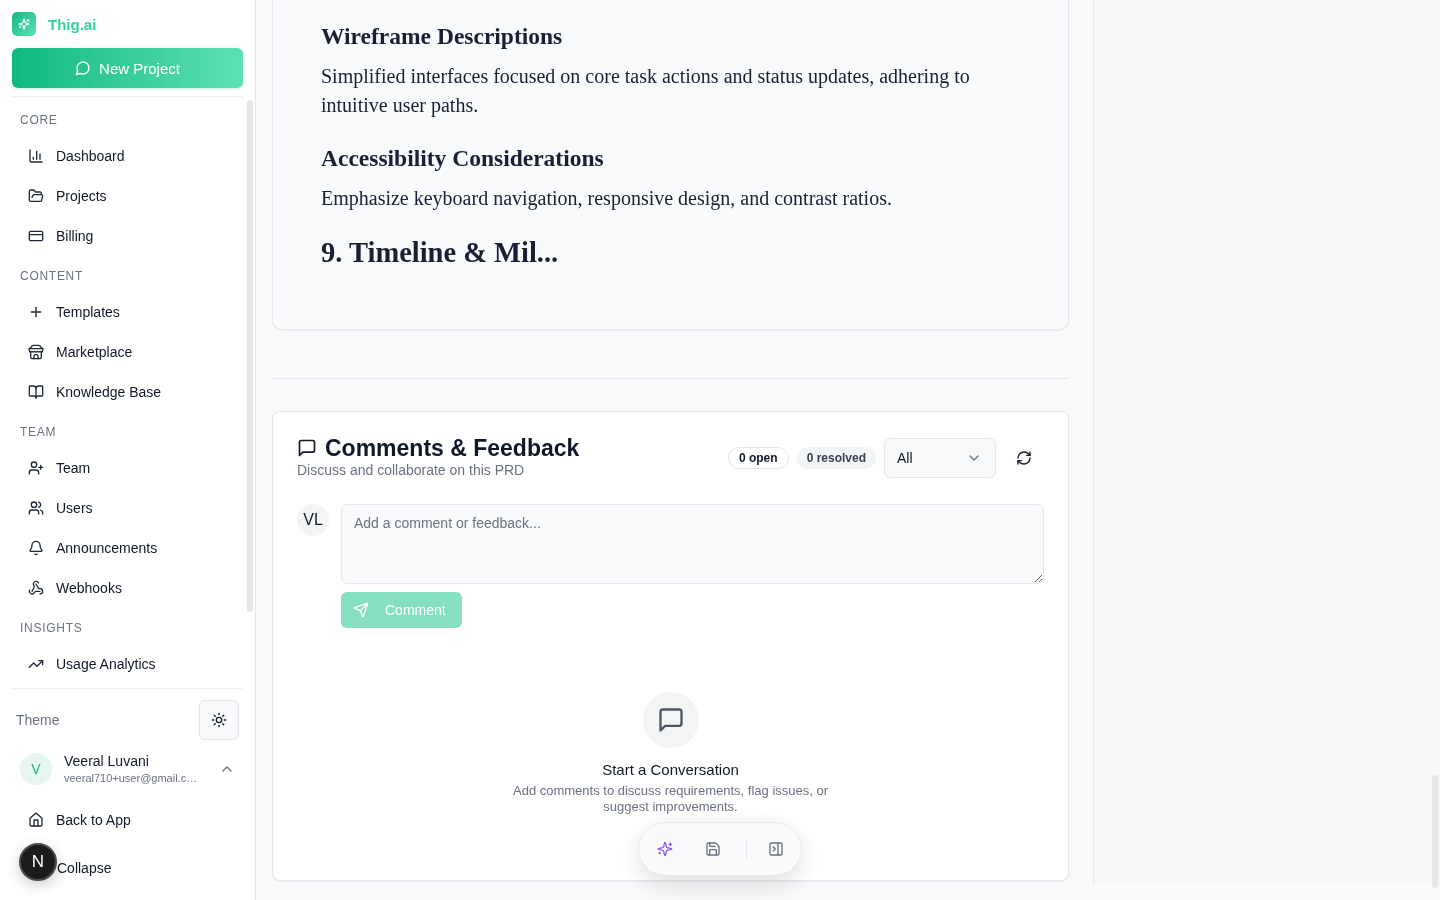  What do you see at coordinates (250, 356) in the screenshot?
I see `scrollbar-thumb` at bounding box center [250, 356].